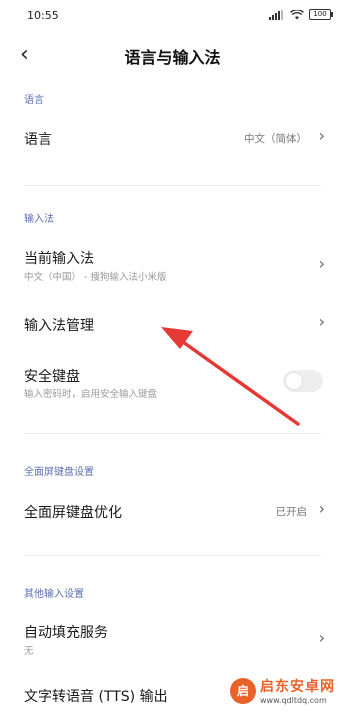 The width and height of the screenshot is (345, 716). I want to click on watermark-url: www.qdltdq.com, so click(293, 700).